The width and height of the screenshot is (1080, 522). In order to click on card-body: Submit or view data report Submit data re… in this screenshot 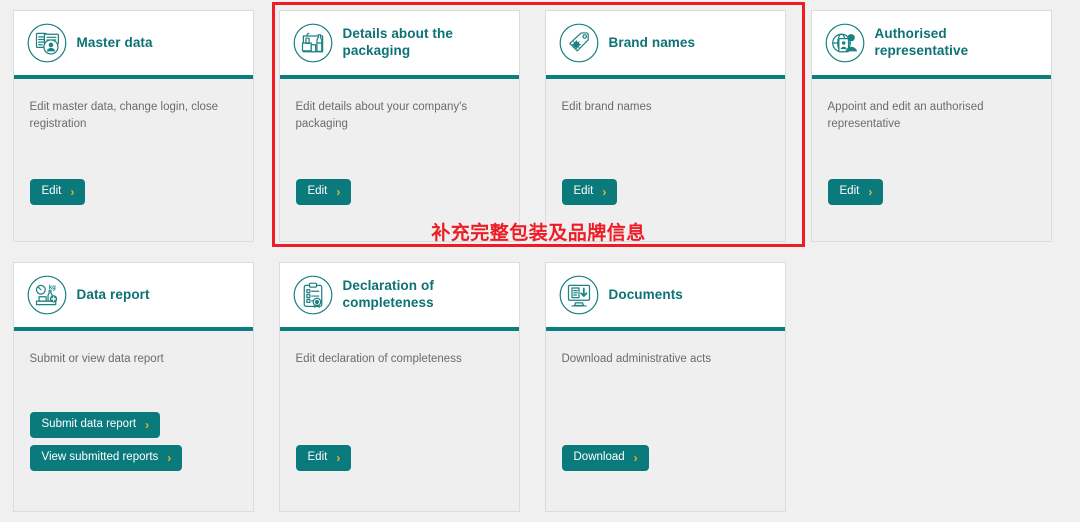, I will do `click(133, 421)`.